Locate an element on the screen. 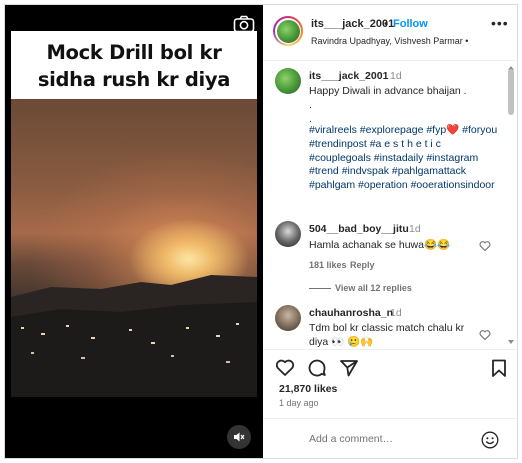  video-caption-overlay: Mock Drill bol kr sidha rush kr diya is located at coordinates (134, 65).